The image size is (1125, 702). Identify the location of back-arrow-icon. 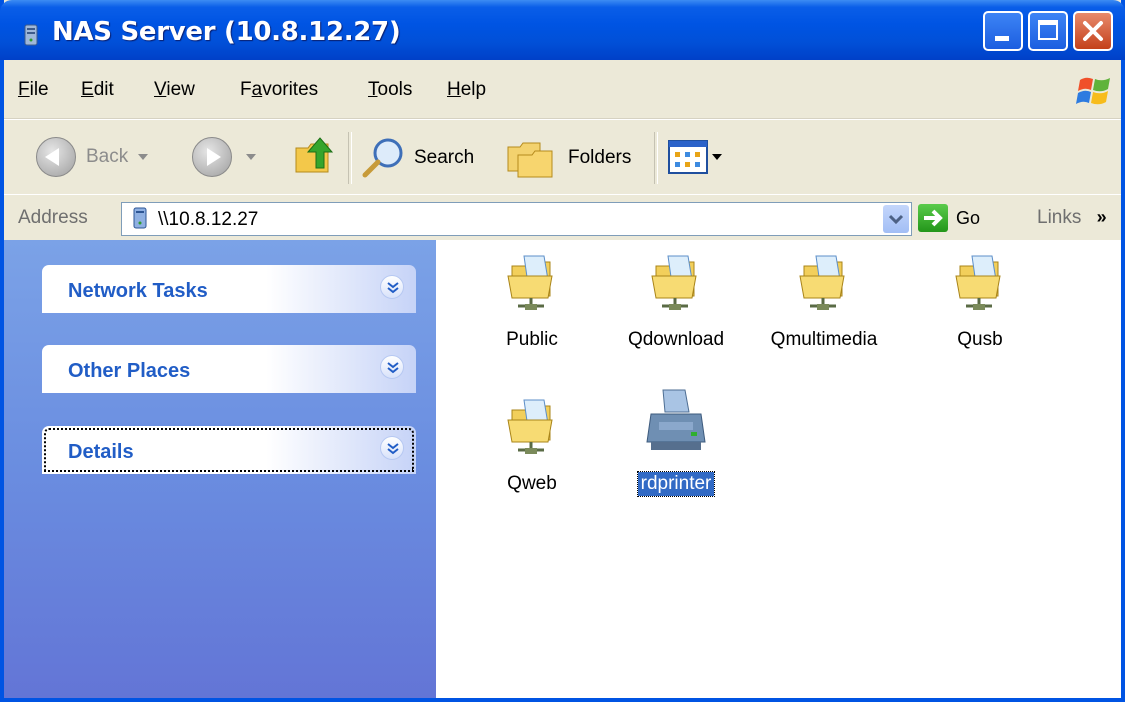
(56, 157).